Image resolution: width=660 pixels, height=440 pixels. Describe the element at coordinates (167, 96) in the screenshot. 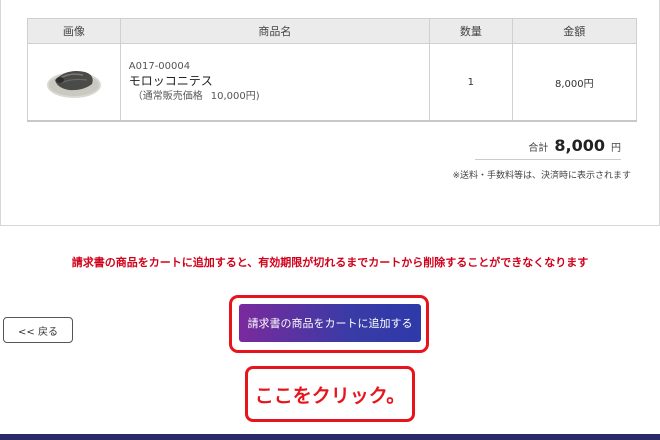

I see `regular-price-label: （通常販売価格` at that location.